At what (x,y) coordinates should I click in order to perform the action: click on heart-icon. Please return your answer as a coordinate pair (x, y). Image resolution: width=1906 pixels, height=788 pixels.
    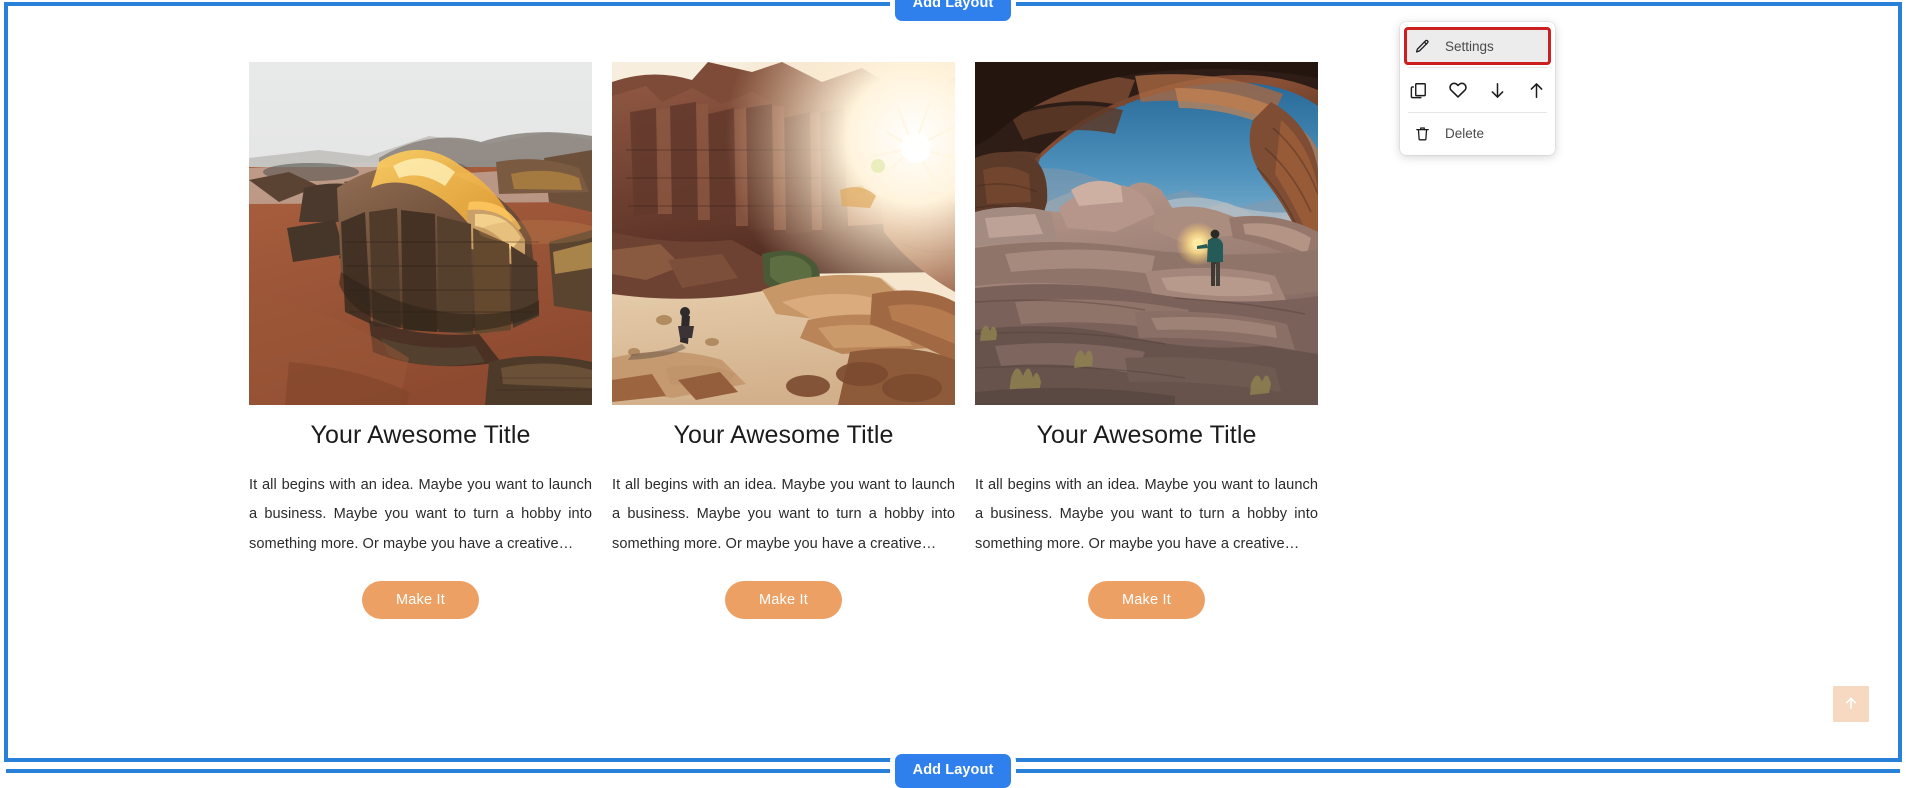
    Looking at the image, I should click on (1458, 90).